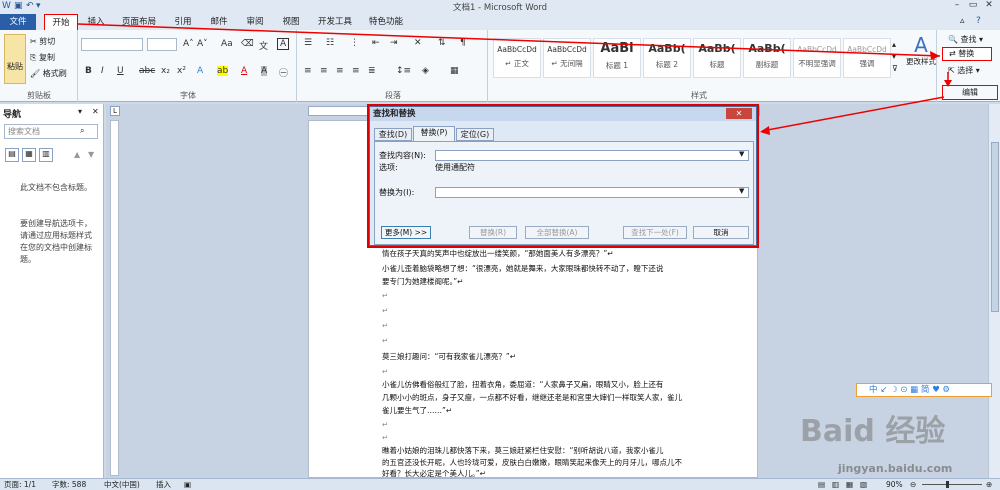 Image resolution: width=1000 pixels, height=490 pixels. Describe the element at coordinates (894, 484) in the screenshot. I see `zoom-level: 90%` at that location.